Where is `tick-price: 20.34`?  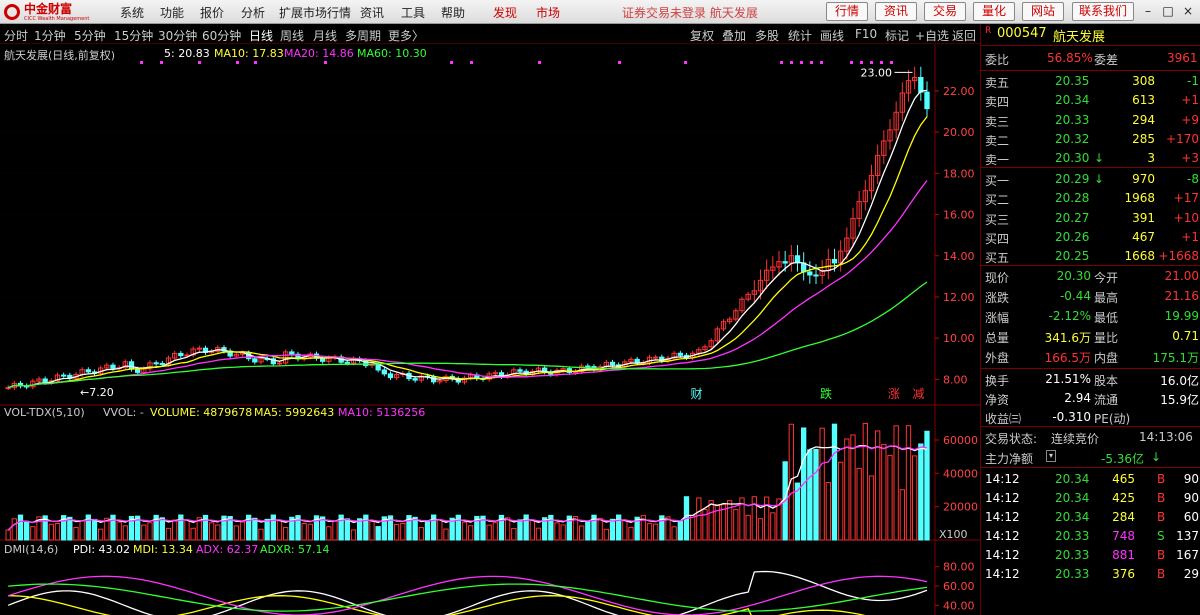 tick-price: 20.34 is located at coordinates (1072, 479).